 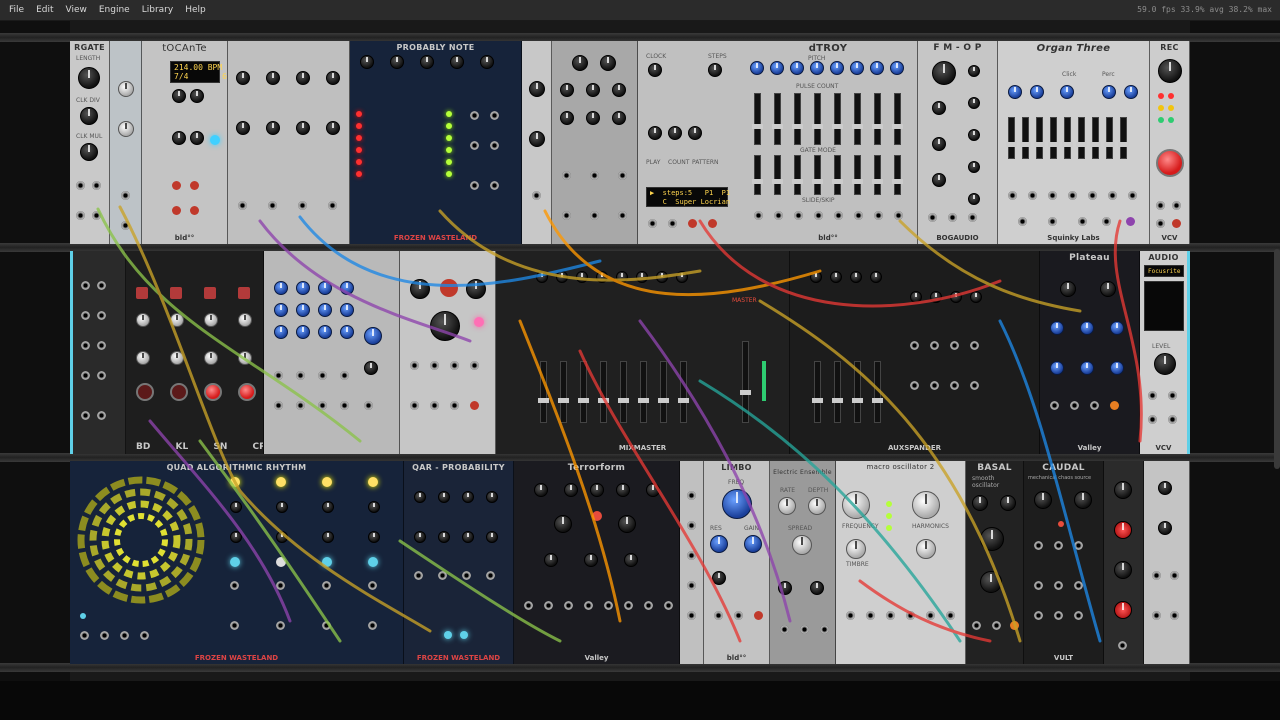 What do you see at coordinates (1008, 503) in the screenshot?
I see `fine-knob` at bounding box center [1008, 503].